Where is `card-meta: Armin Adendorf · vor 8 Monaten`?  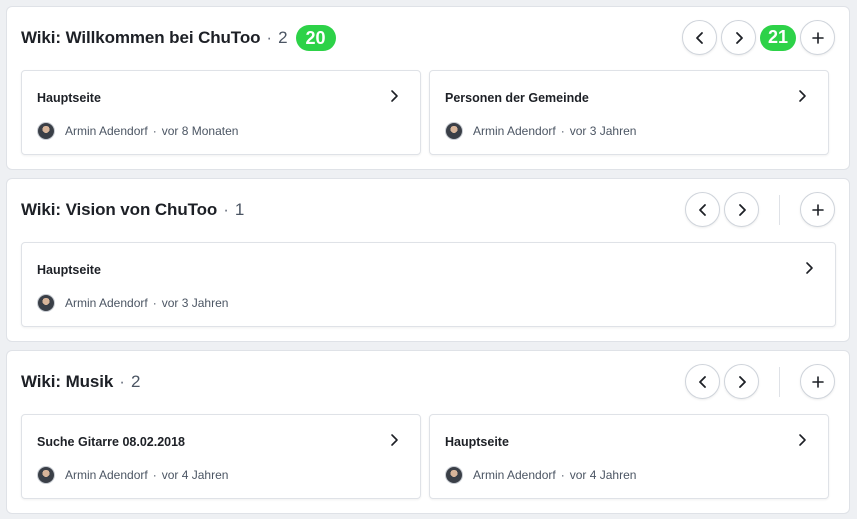 card-meta: Armin Adendorf · vor 8 Monaten is located at coordinates (137, 131).